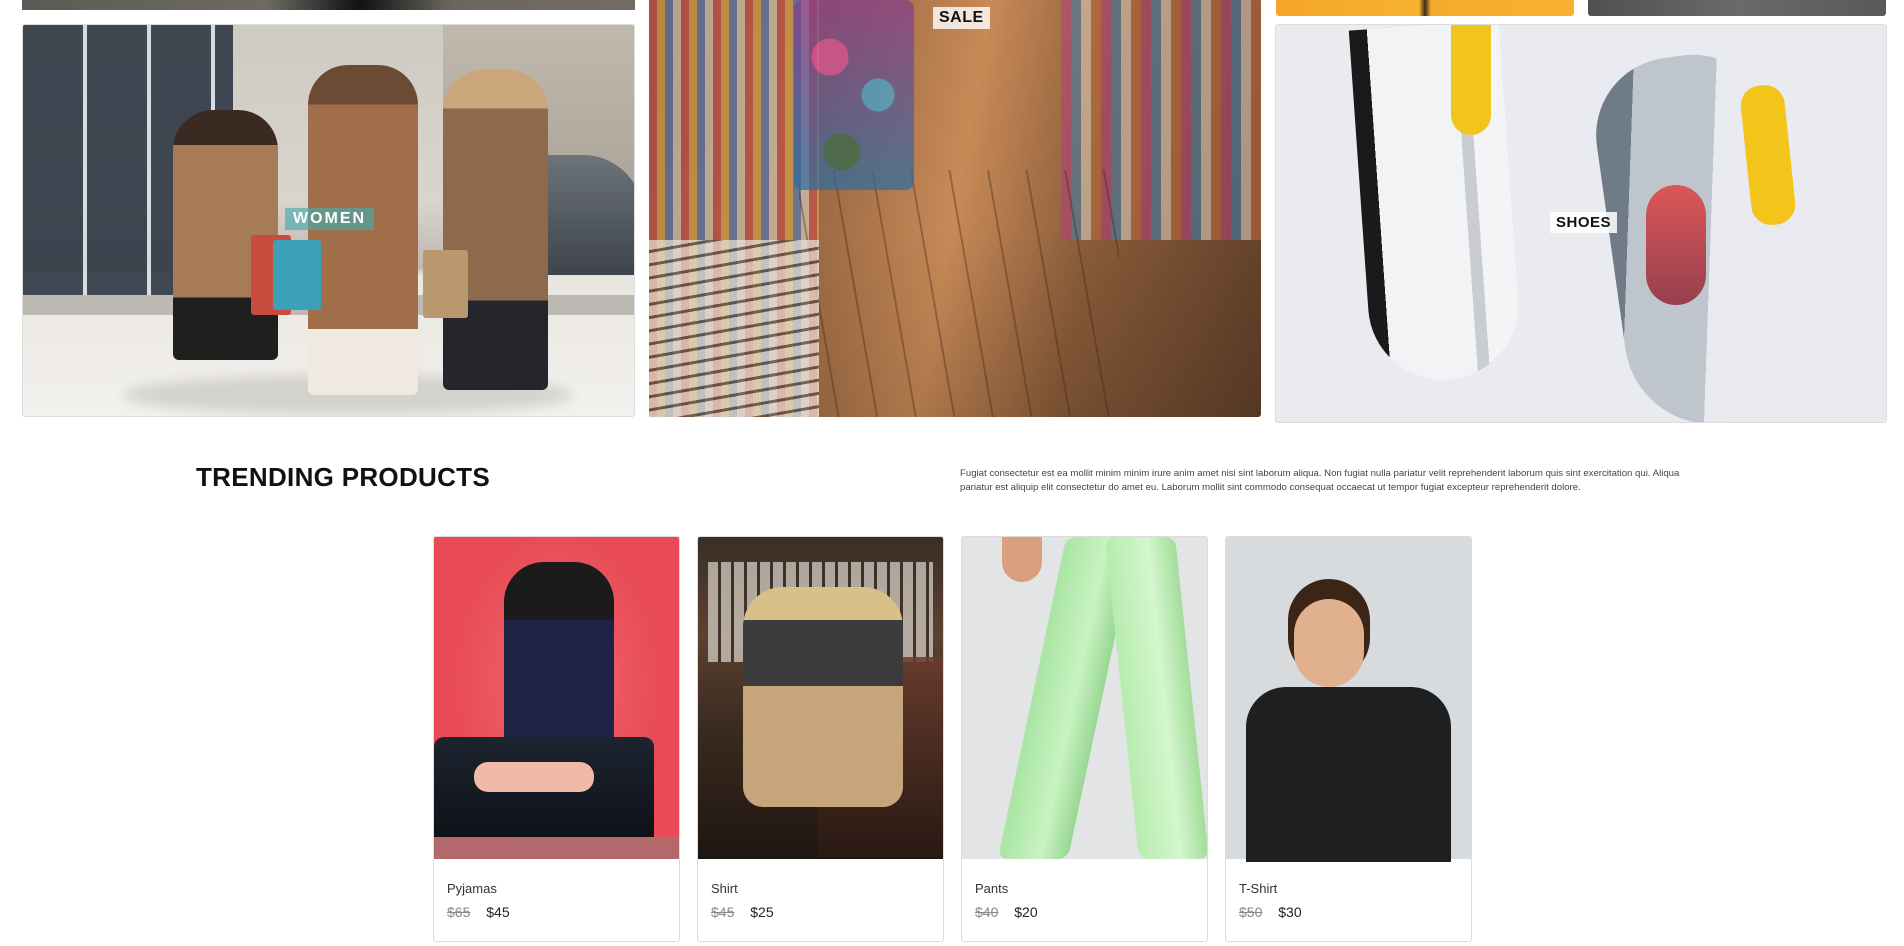 The width and height of the screenshot is (1904, 946). Describe the element at coordinates (1258, 888) in the screenshot. I see `product-name: T-Shirt` at that location.